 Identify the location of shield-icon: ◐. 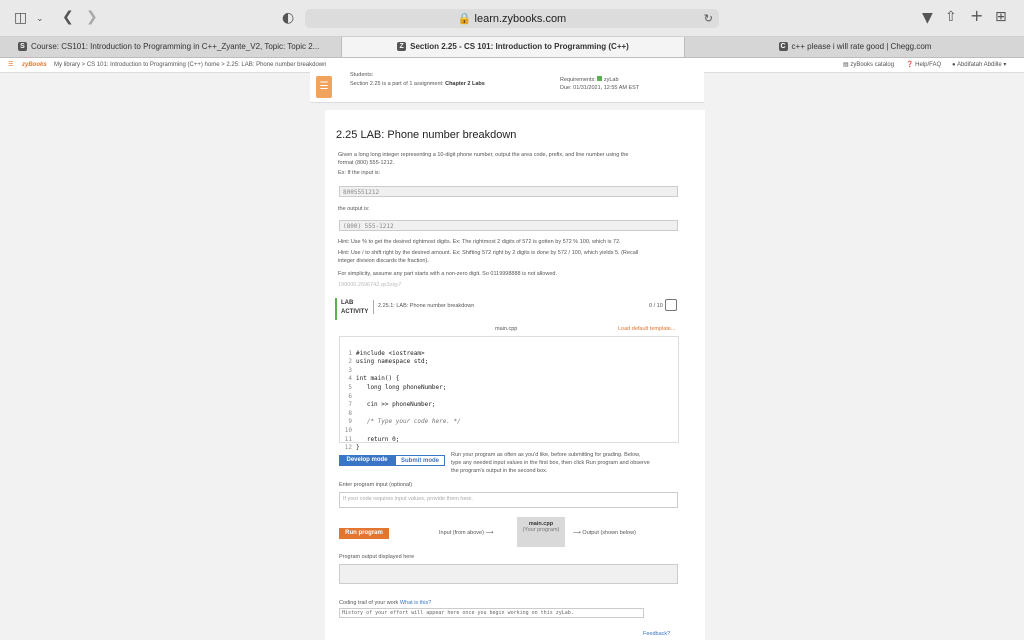
(288, 18).